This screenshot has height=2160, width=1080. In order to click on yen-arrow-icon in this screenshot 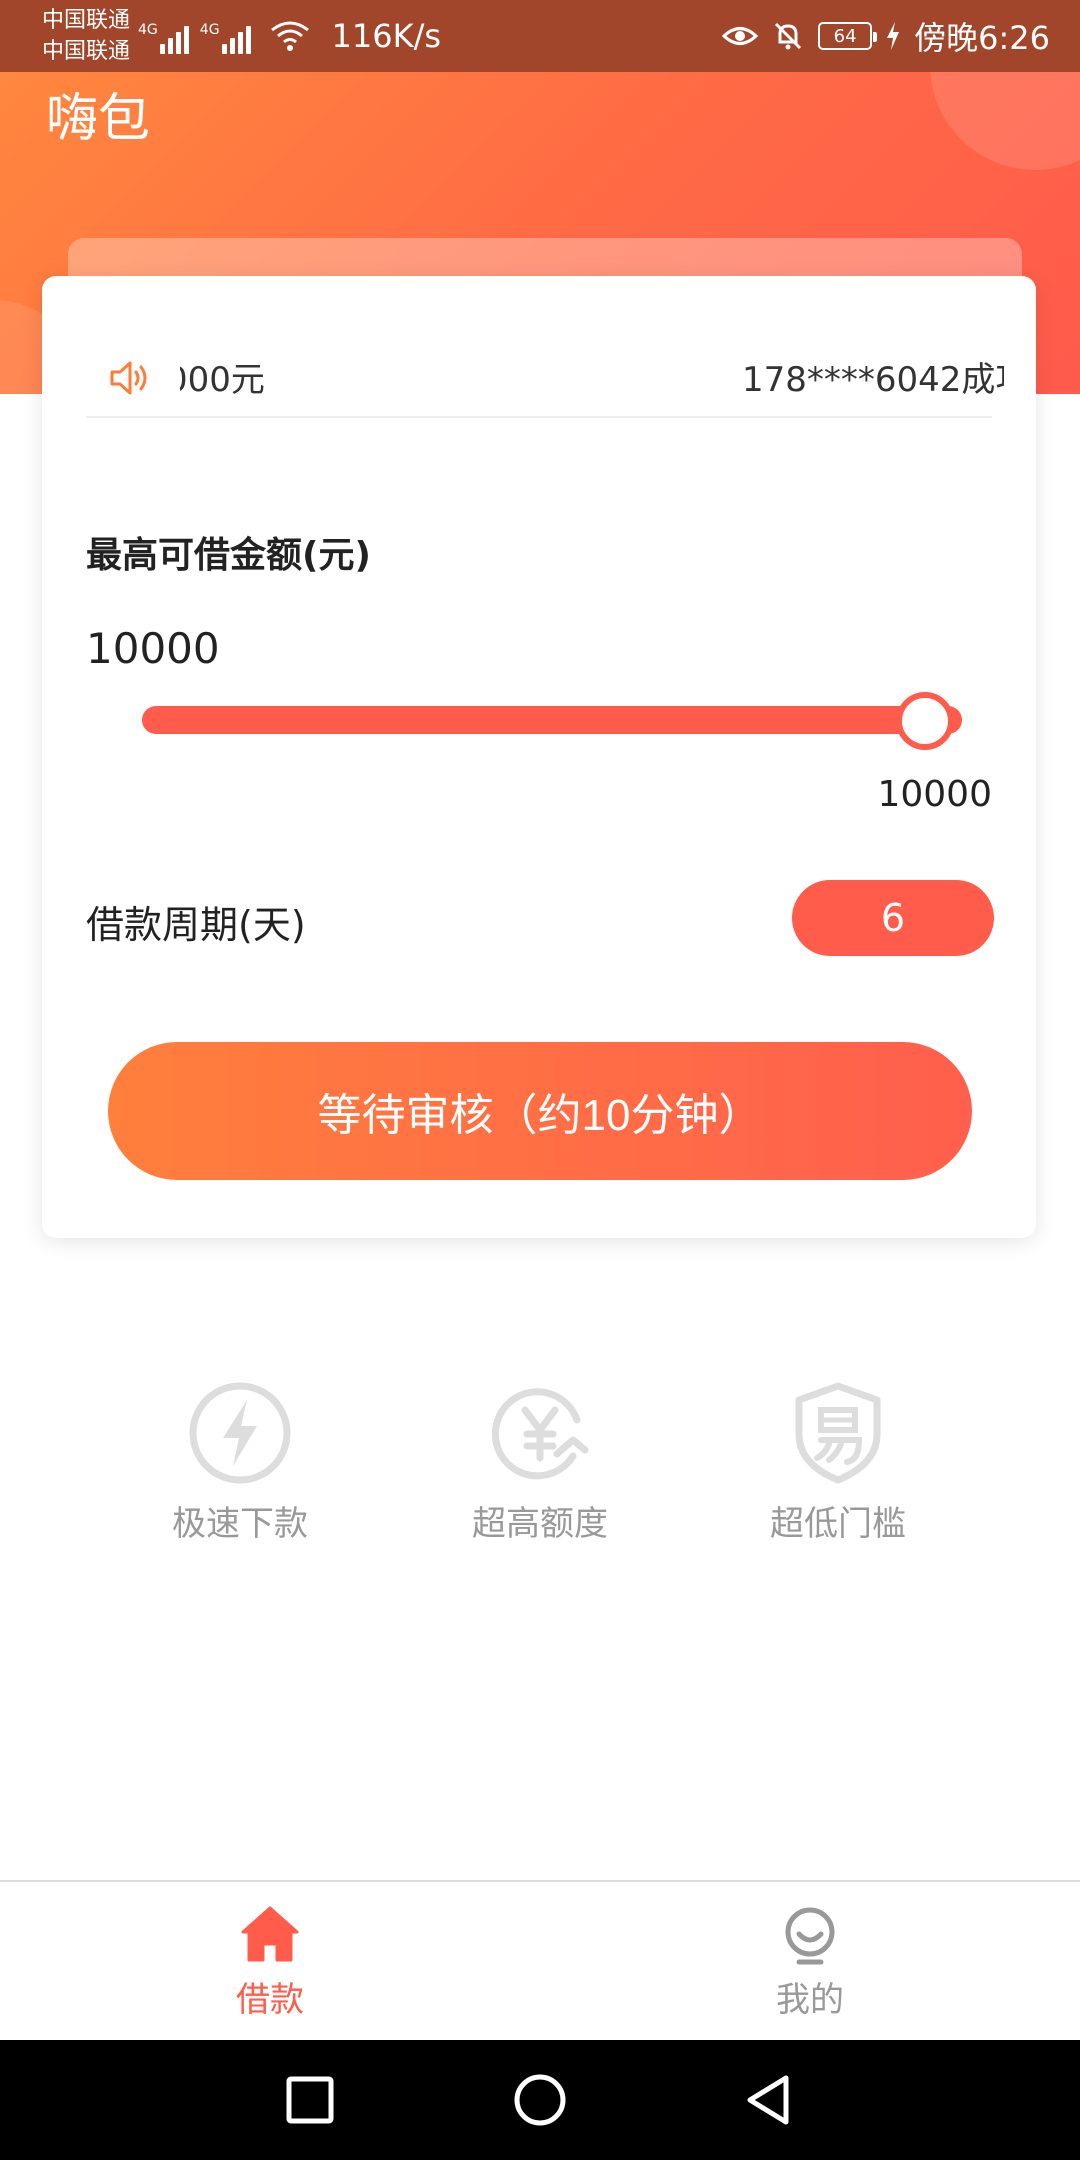, I will do `click(540, 1434)`.